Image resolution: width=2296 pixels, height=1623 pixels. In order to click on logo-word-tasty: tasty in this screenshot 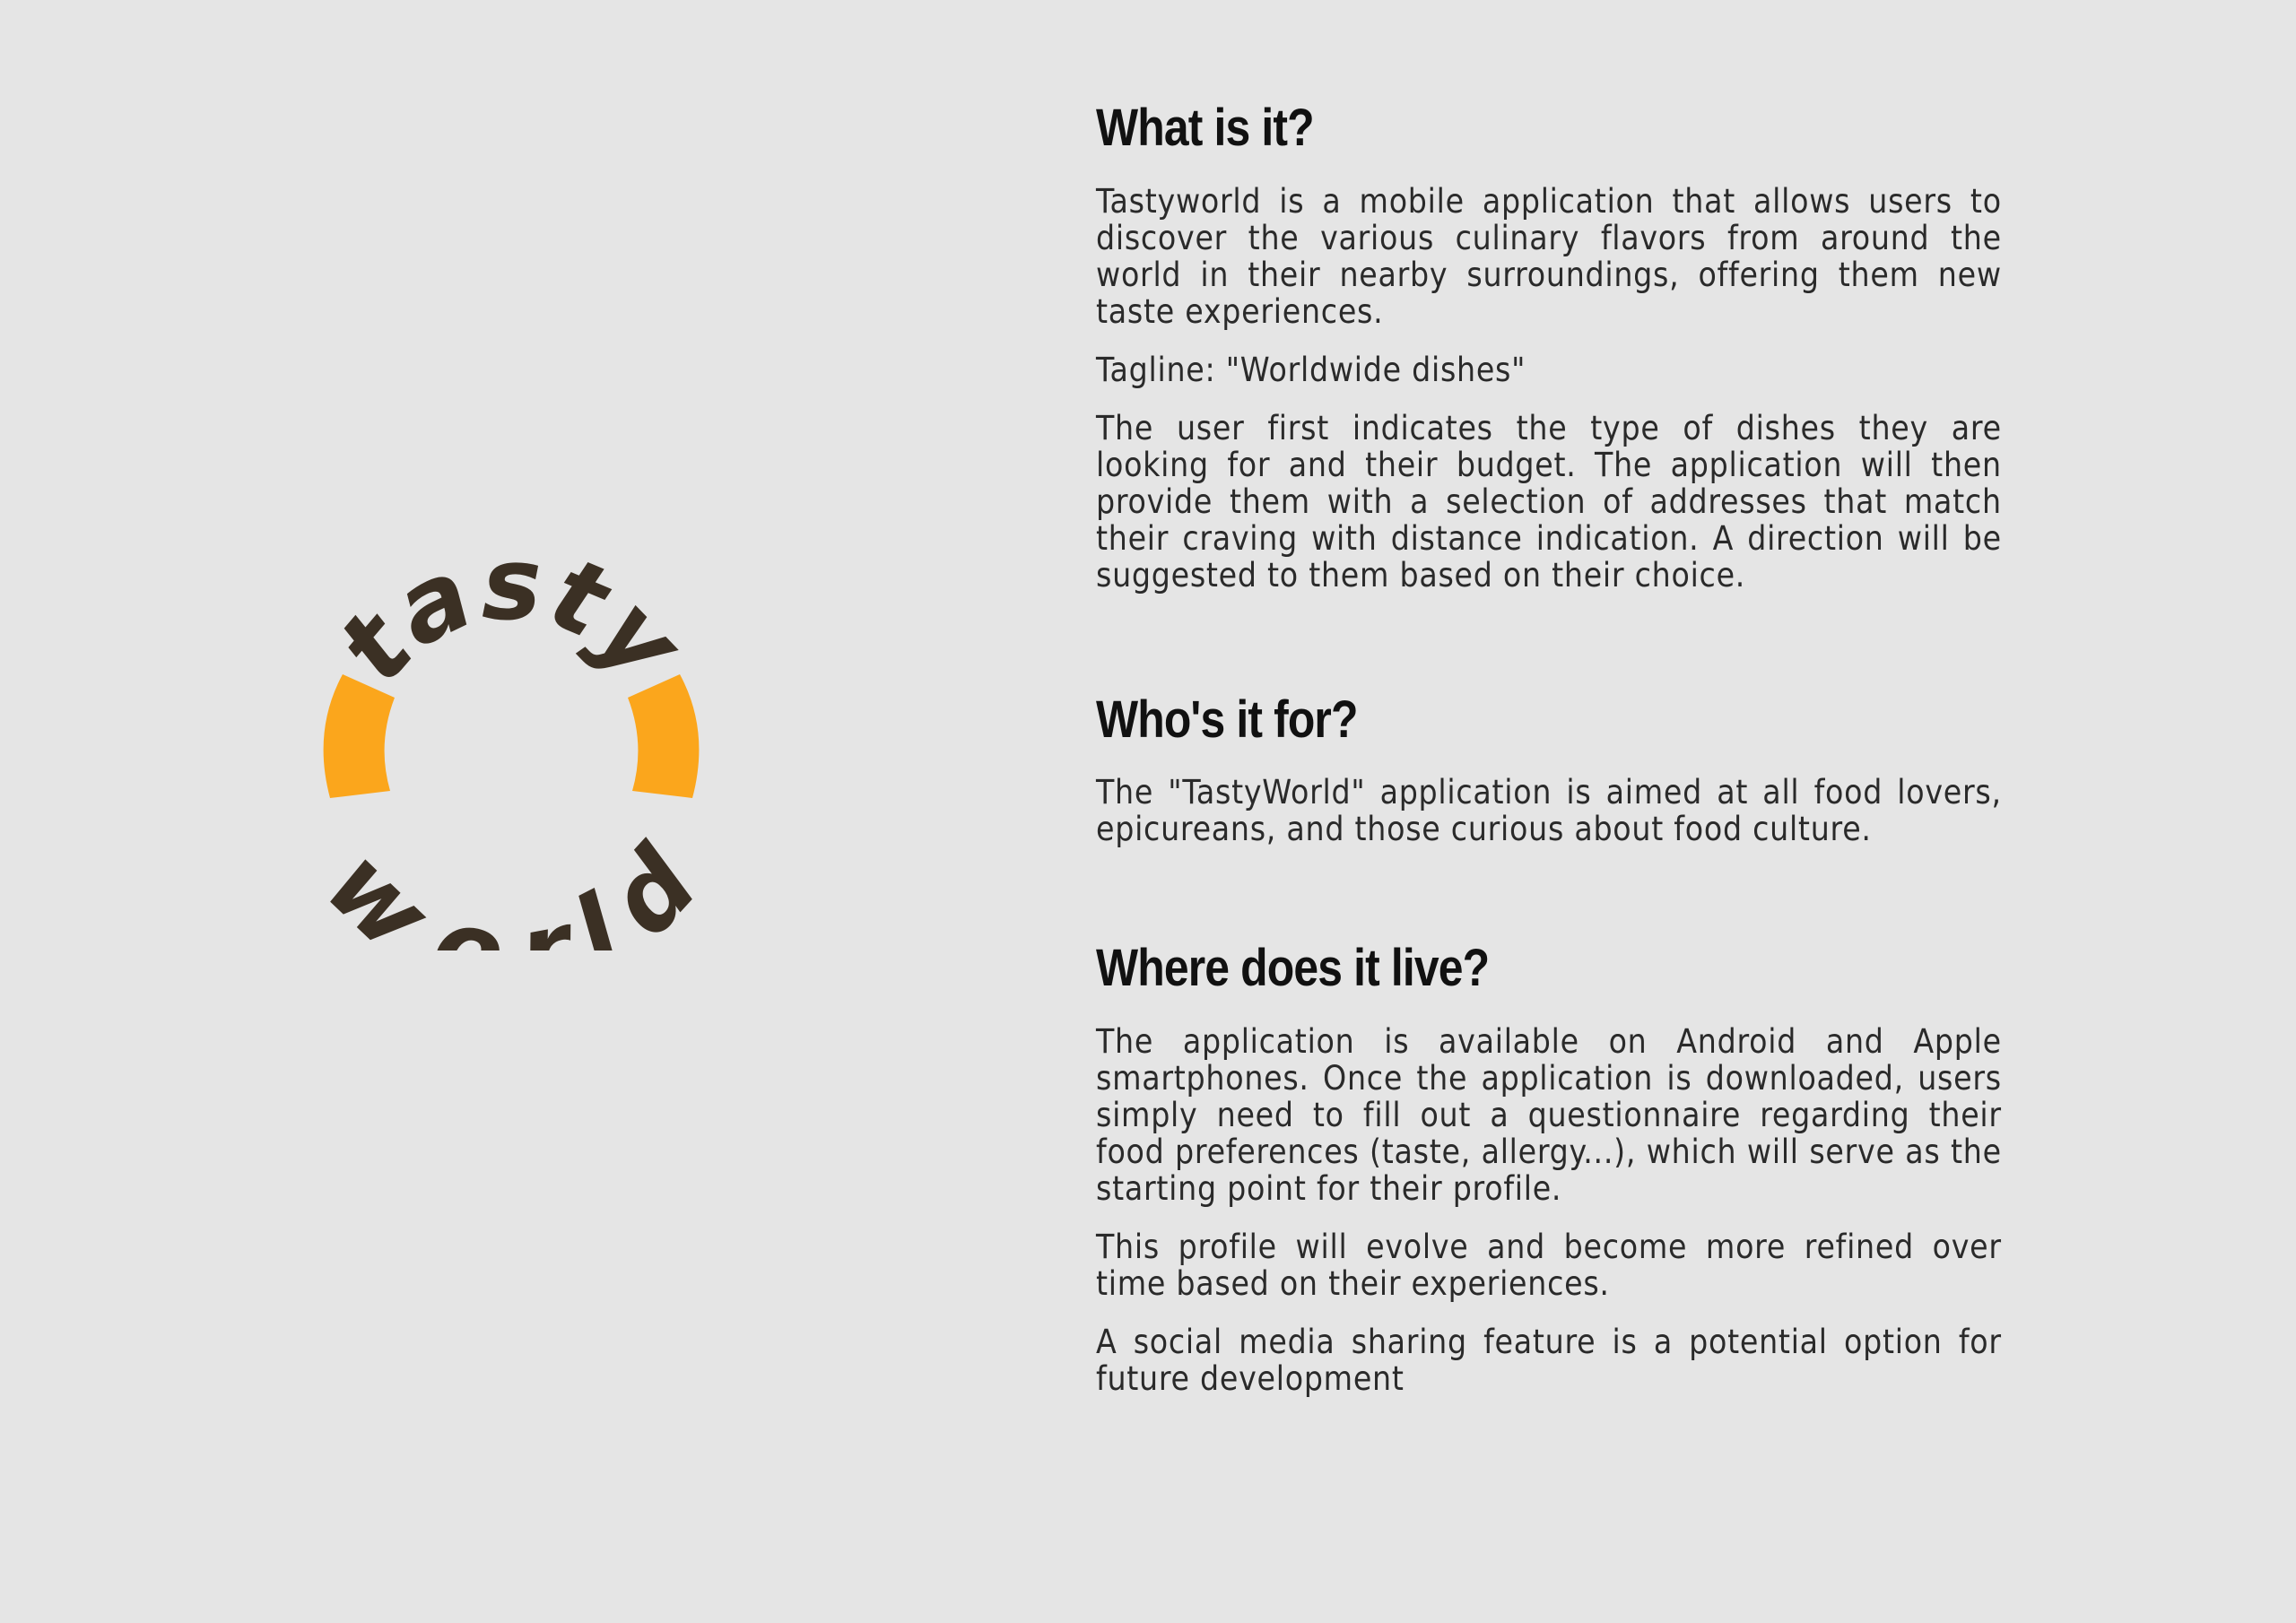, I will do `click(511, 630)`.